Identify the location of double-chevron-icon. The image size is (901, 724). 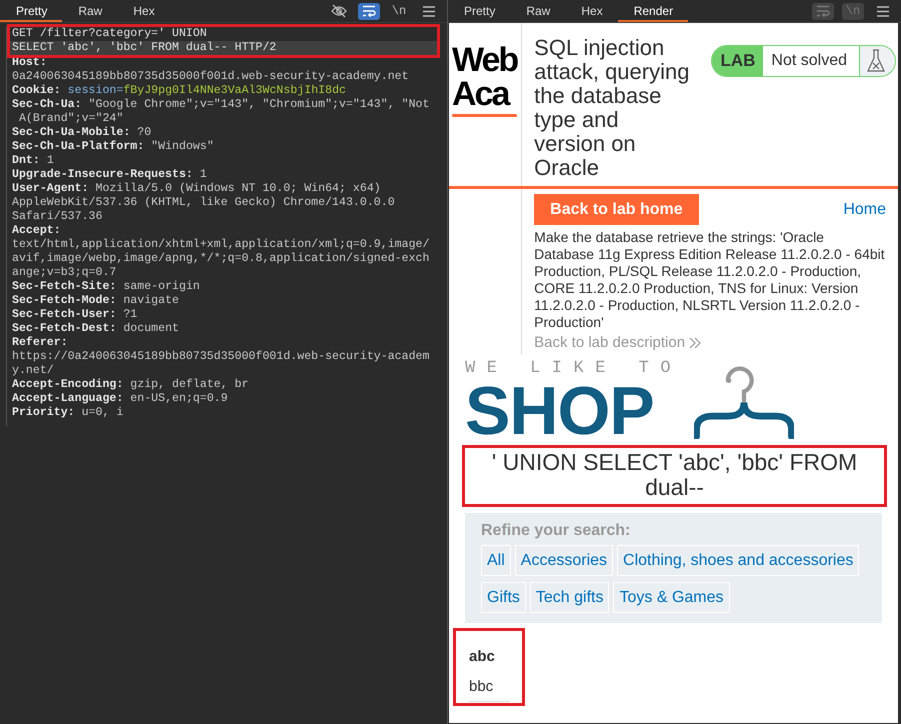
(695, 342).